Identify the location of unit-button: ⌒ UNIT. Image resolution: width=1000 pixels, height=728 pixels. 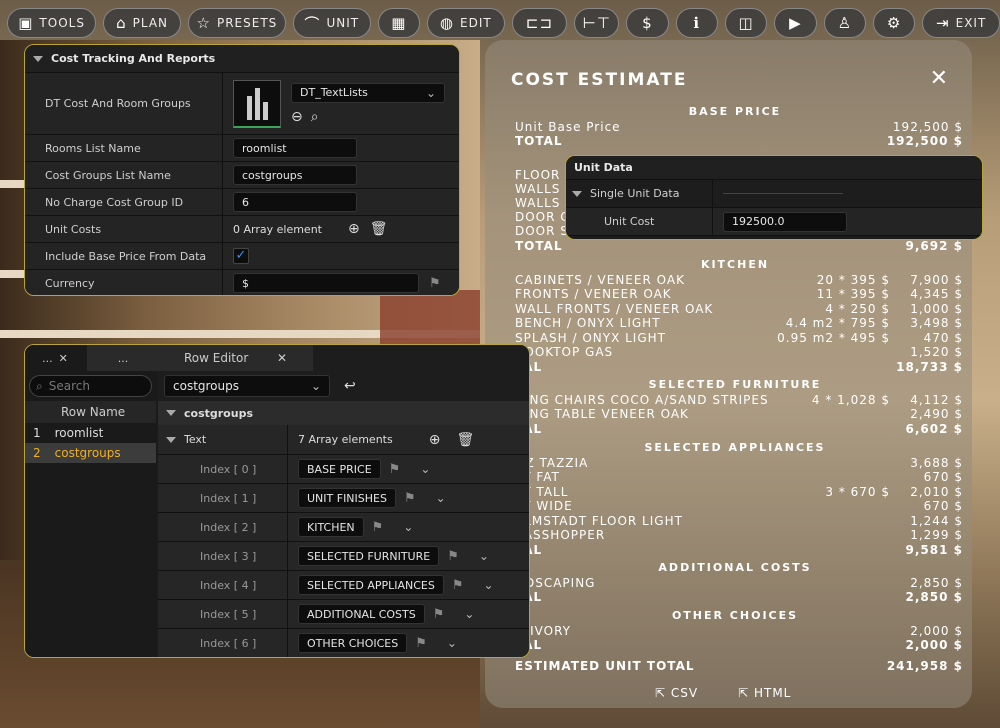
(331, 23).